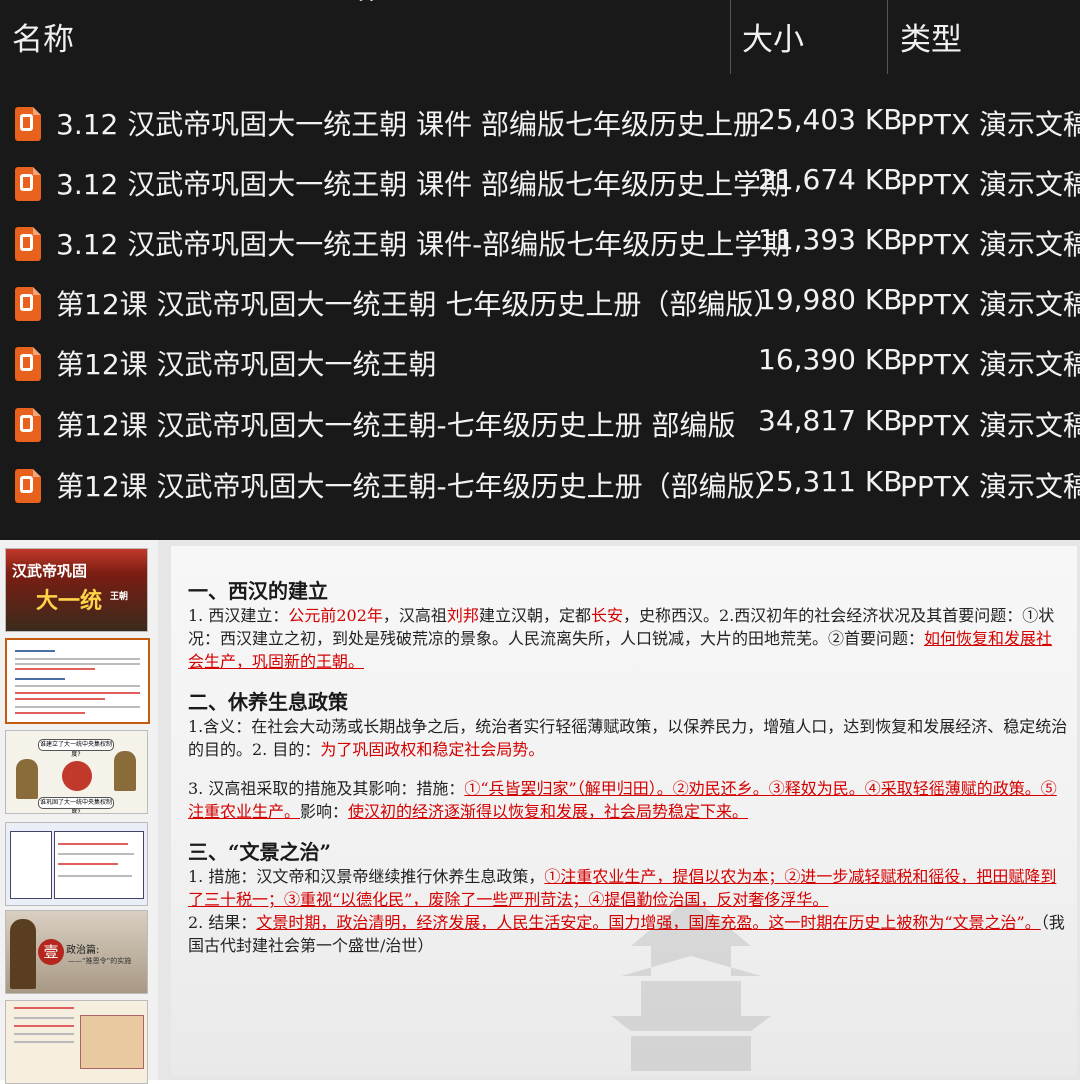 This screenshot has height=1084, width=1080. What do you see at coordinates (830, 420) in the screenshot?
I see `file-size: 34,817 KB` at bounding box center [830, 420].